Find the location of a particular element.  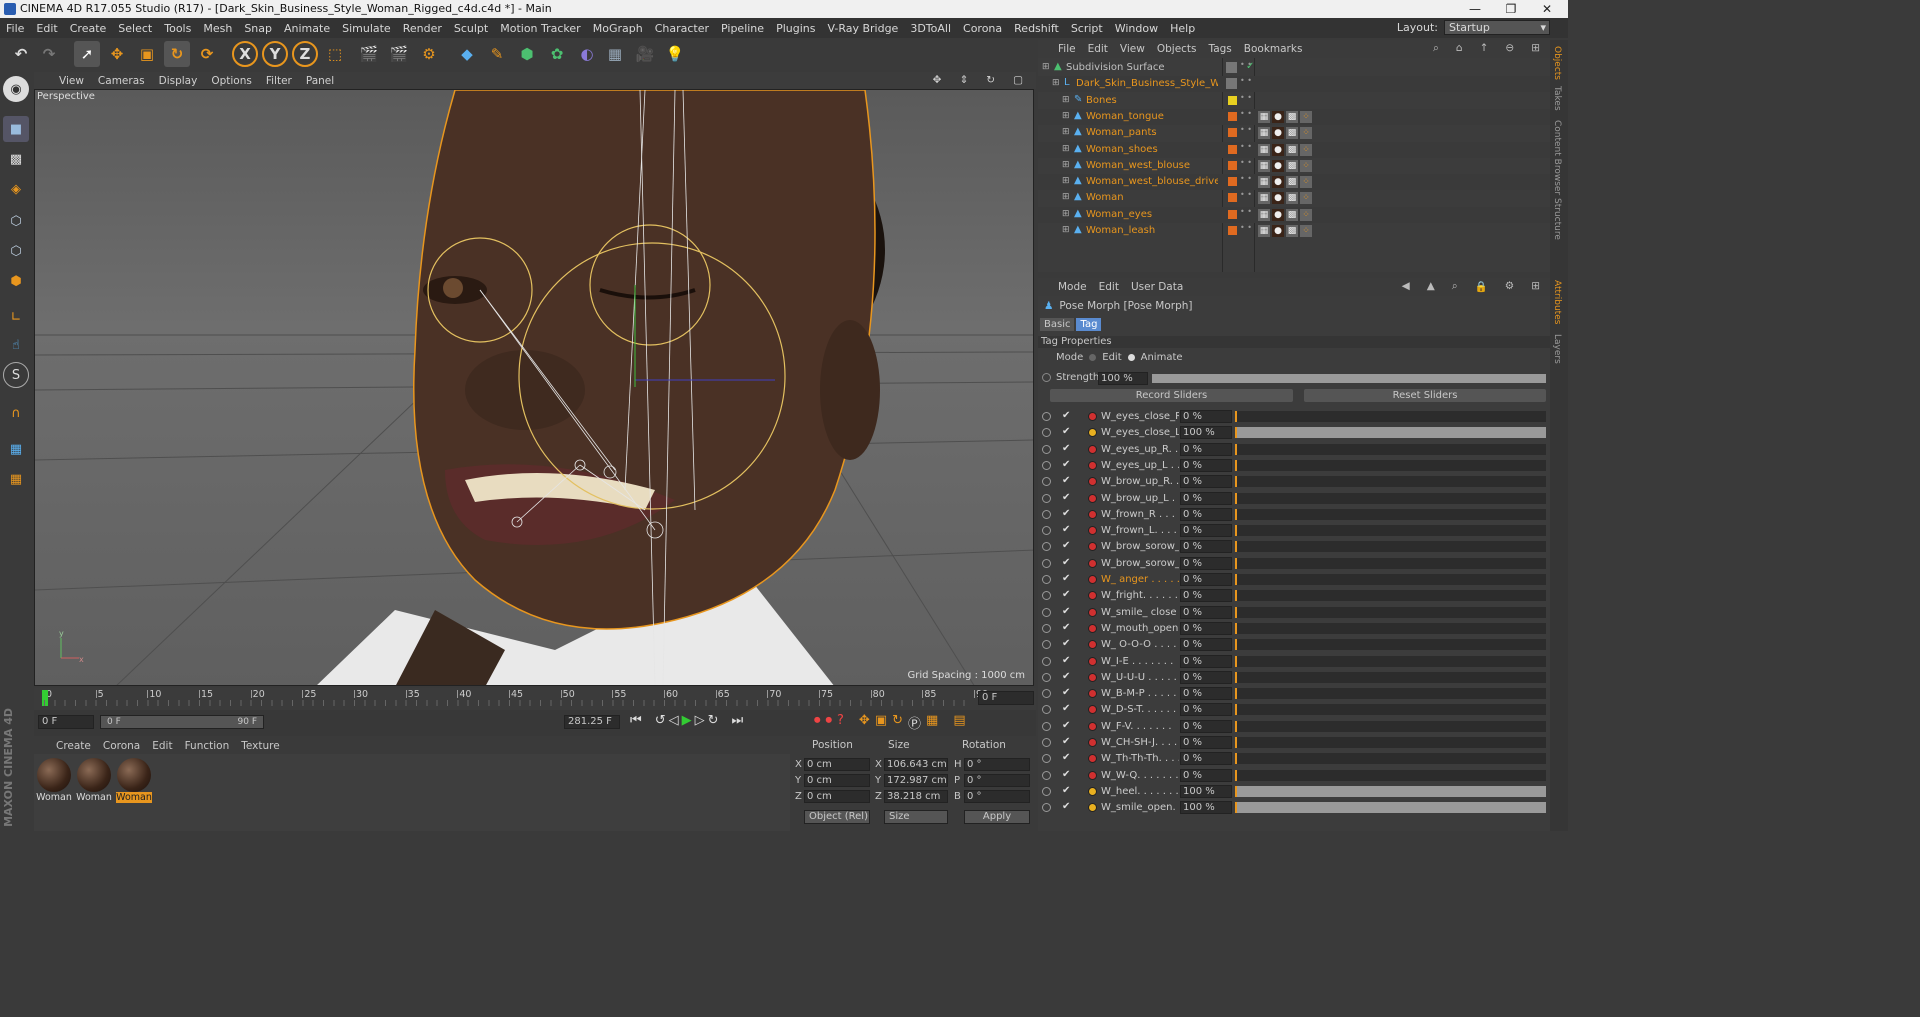

menu-tools: Tools is located at coordinates (177, 28).